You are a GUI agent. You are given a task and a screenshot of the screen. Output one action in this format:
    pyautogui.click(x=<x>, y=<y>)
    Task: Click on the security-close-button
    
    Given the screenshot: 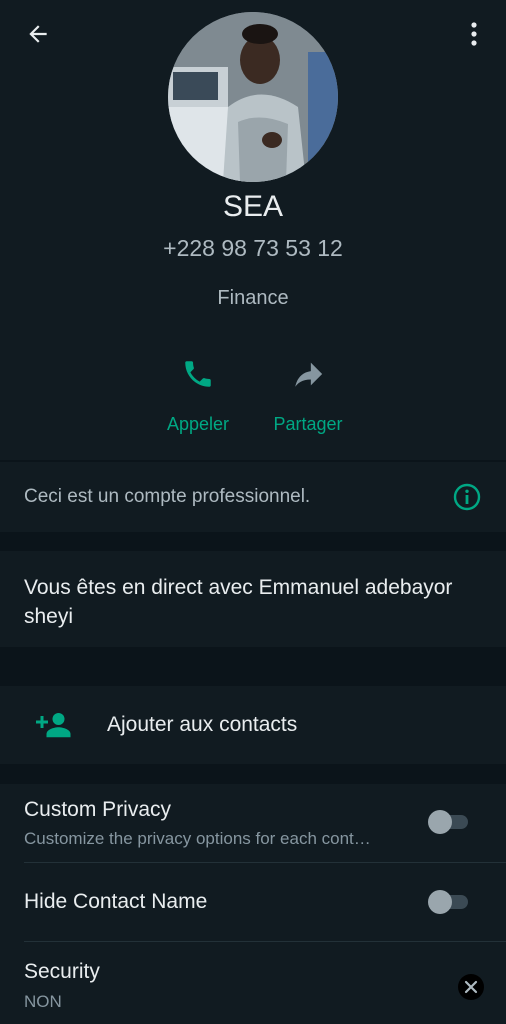 What is the action you would take?
    pyautogui.click(x=471, y=987)
    